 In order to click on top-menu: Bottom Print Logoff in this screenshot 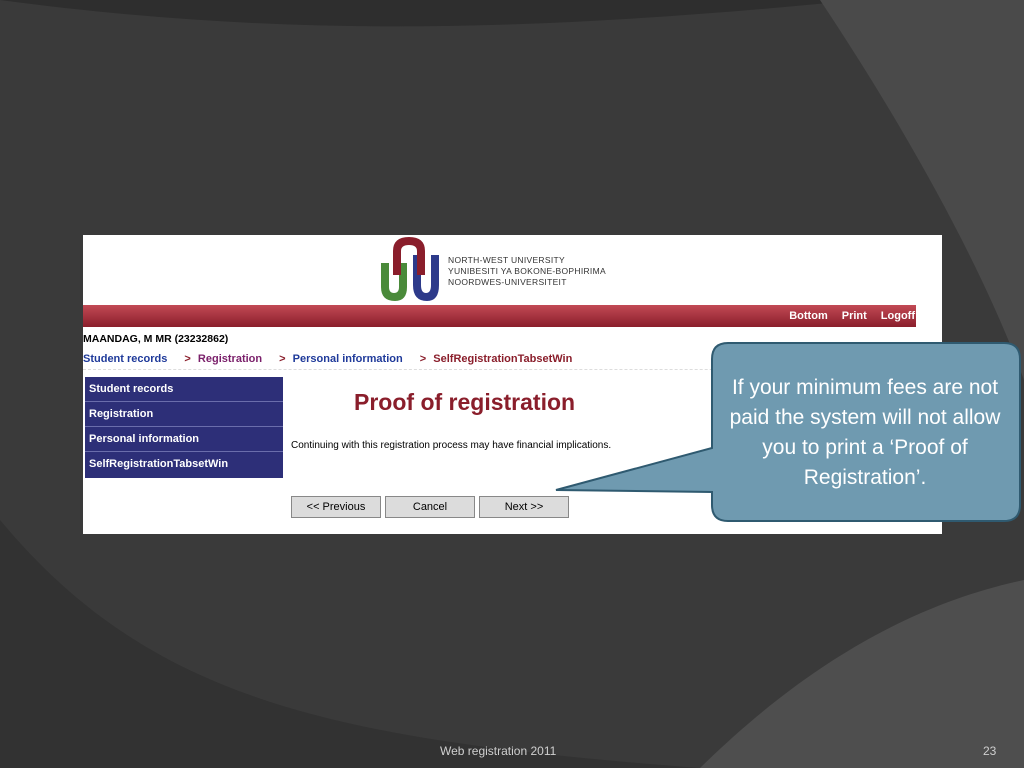, I will do `click(852, 316)`.